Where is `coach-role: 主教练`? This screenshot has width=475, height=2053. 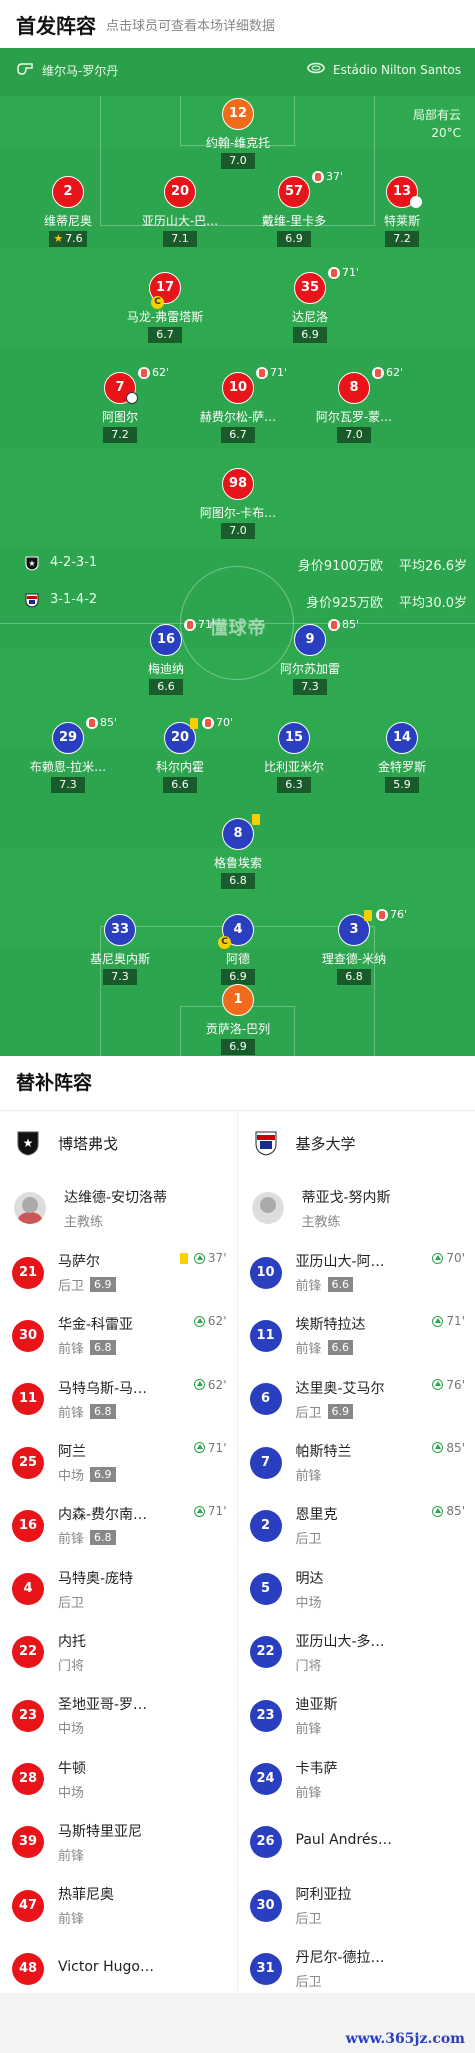 coach-role: 主教练 is located at coordinates (84, 1222).